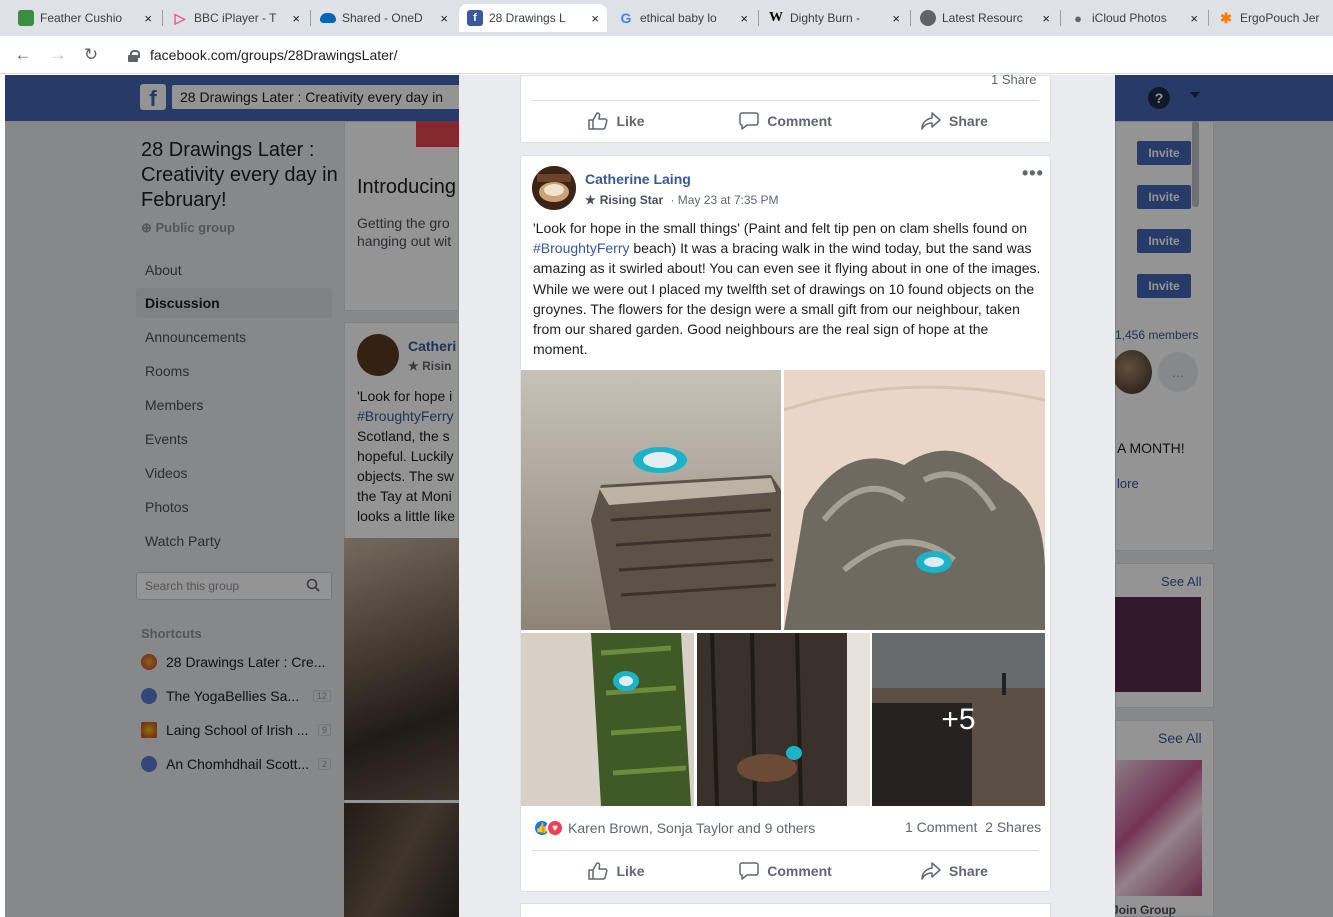 The image size is (1333, 917). Describe the element at coordinates (533, 18) in the screenshot. I see `tab-28-drawings: f 28 Drawings L ×` at that location.